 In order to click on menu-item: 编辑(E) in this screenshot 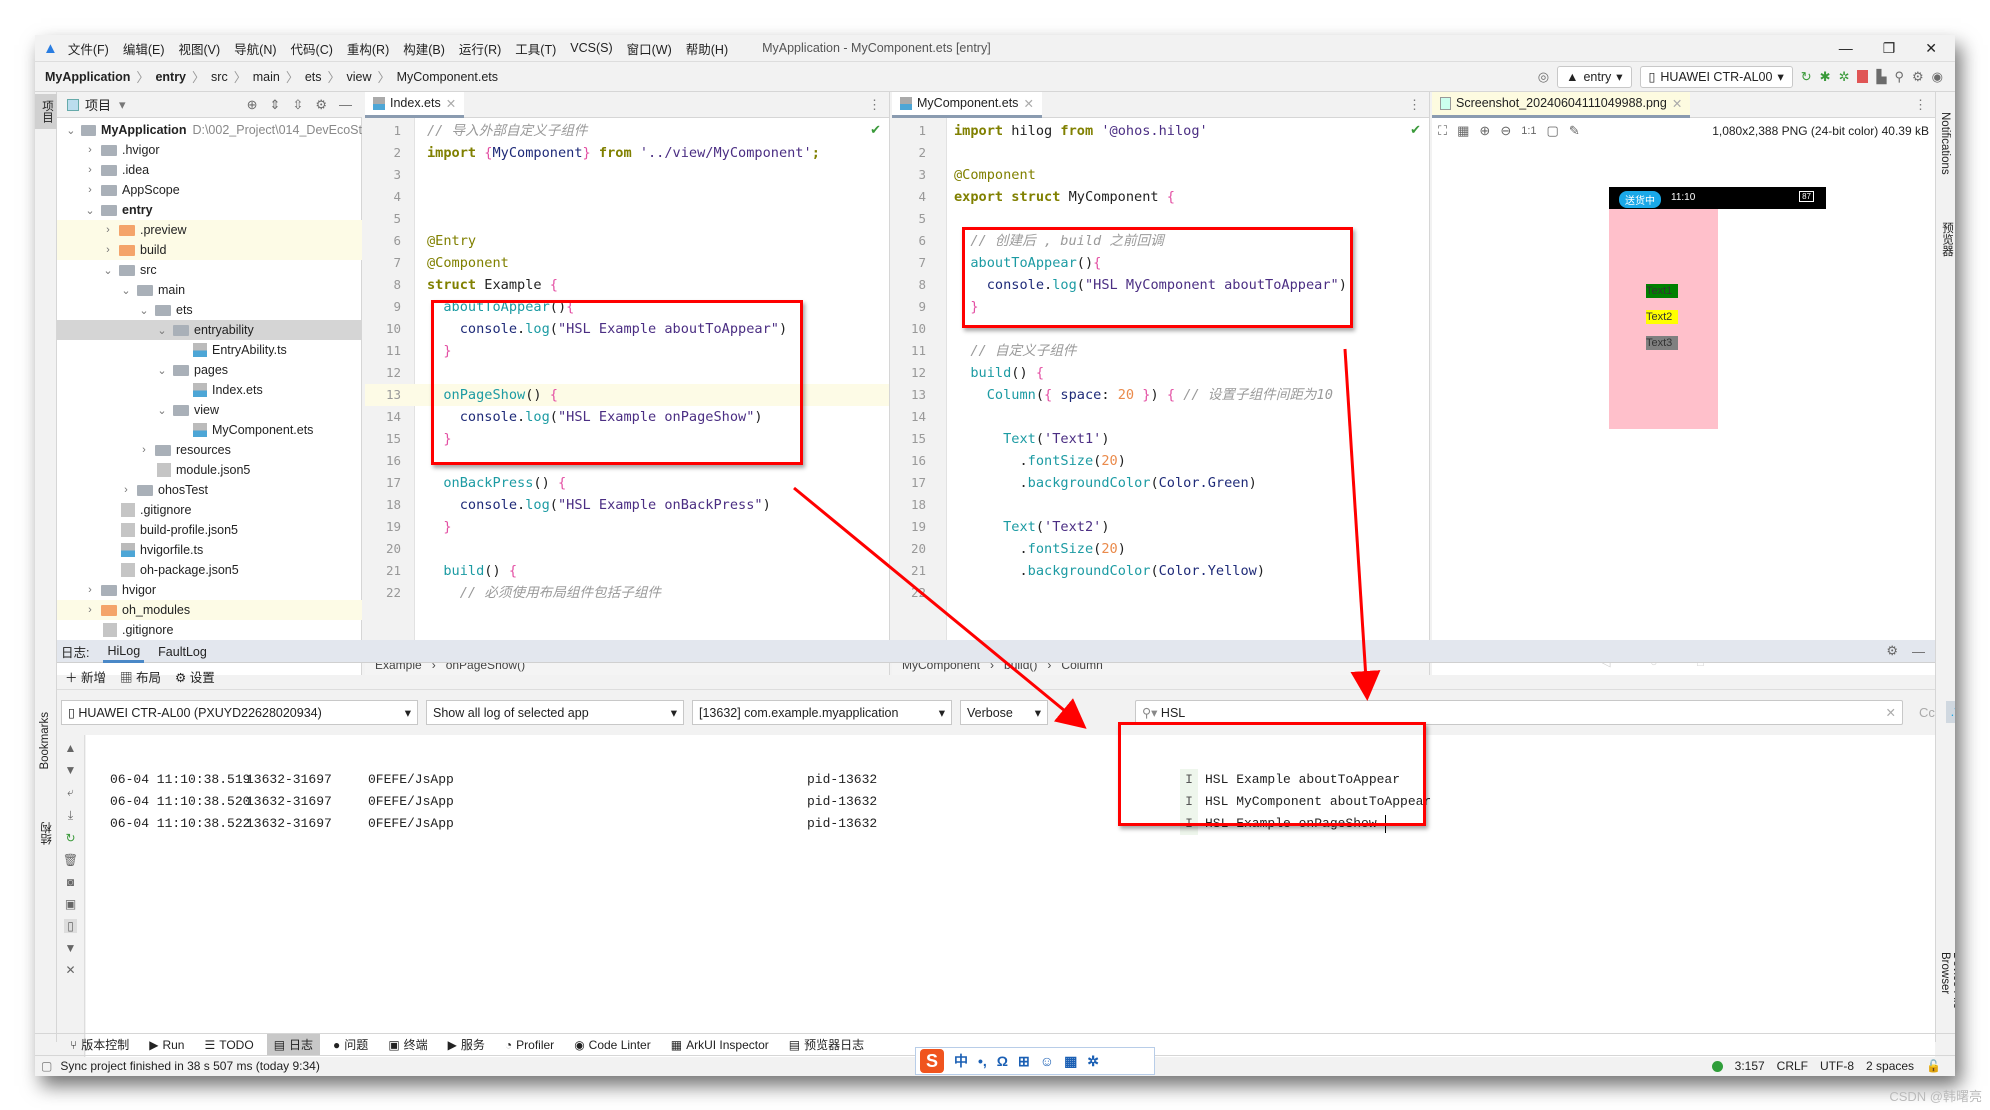, I will do `click(144, 48)`.